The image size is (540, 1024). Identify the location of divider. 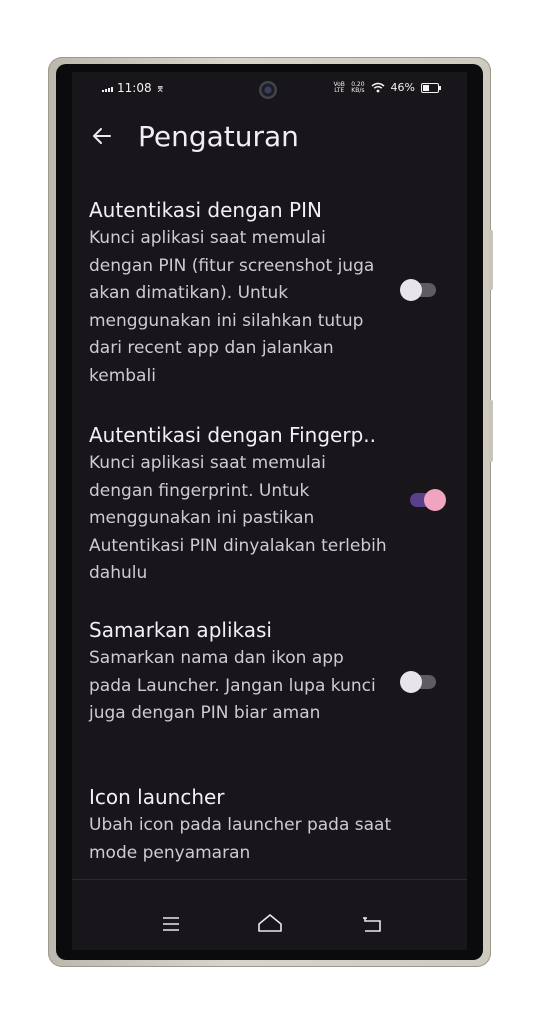
(269, 879).